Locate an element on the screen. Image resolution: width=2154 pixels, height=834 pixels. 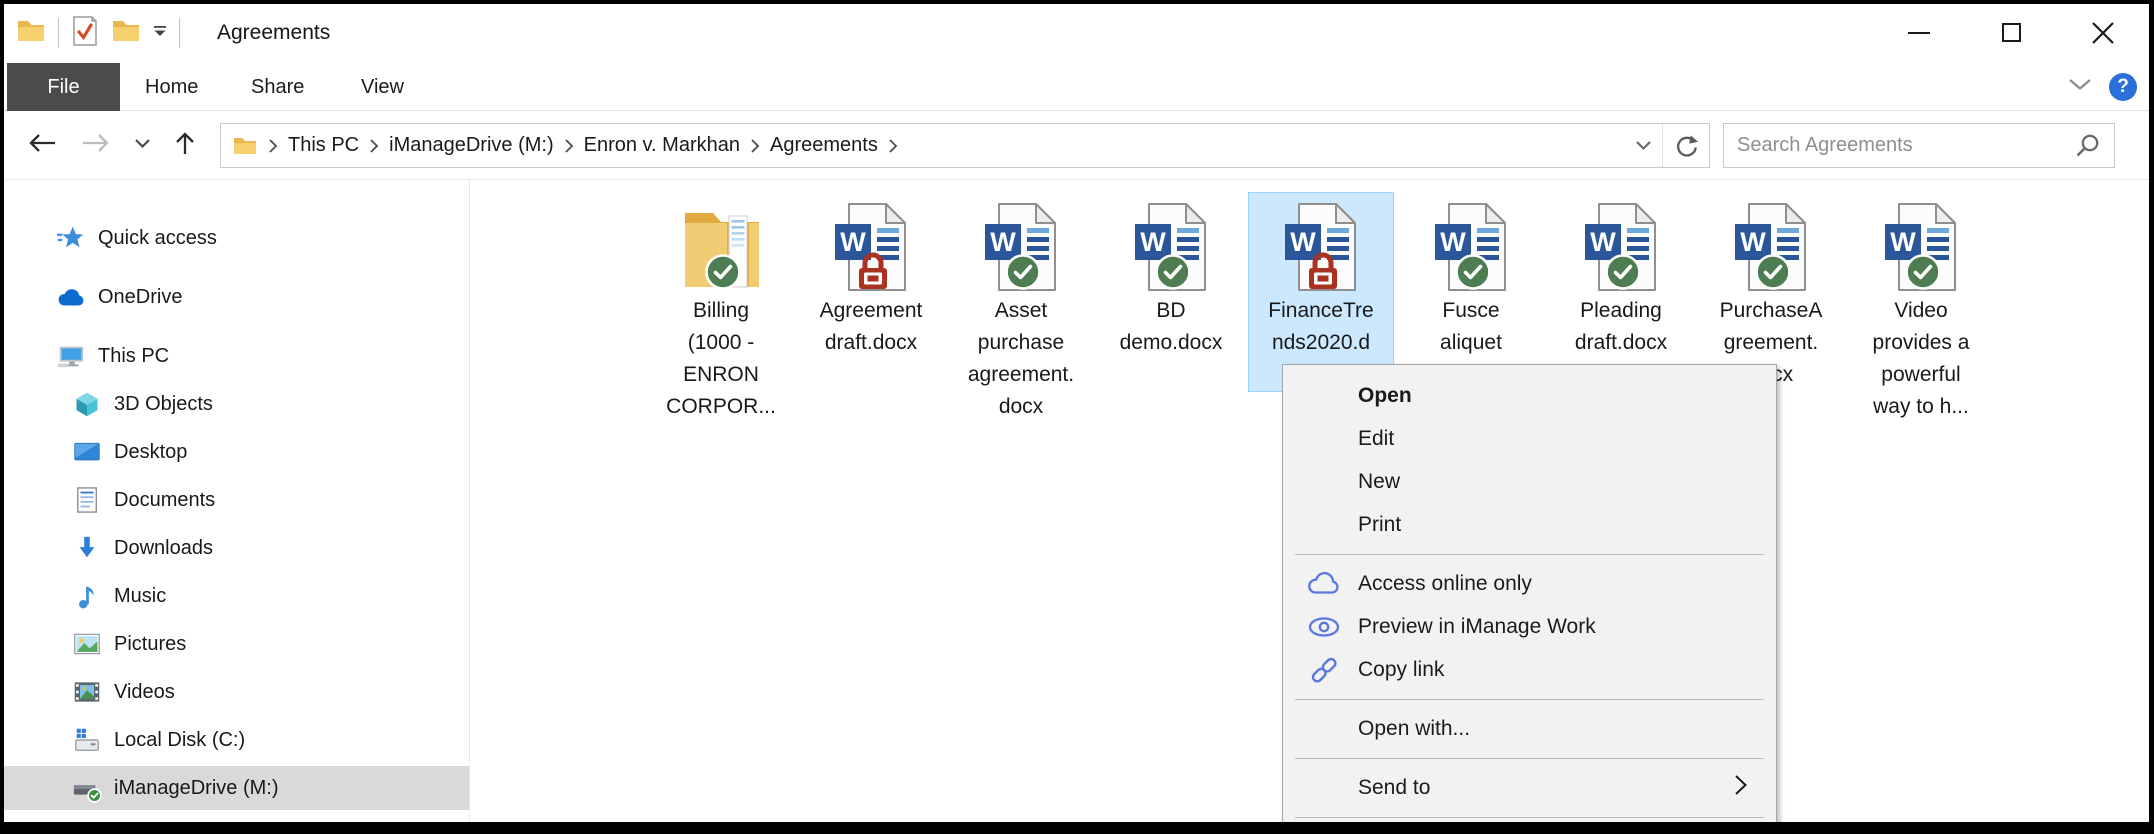
file-item-financetre-nds2020-d: W FinanceTre nds2020.d is located at coordinates (1321, 292).